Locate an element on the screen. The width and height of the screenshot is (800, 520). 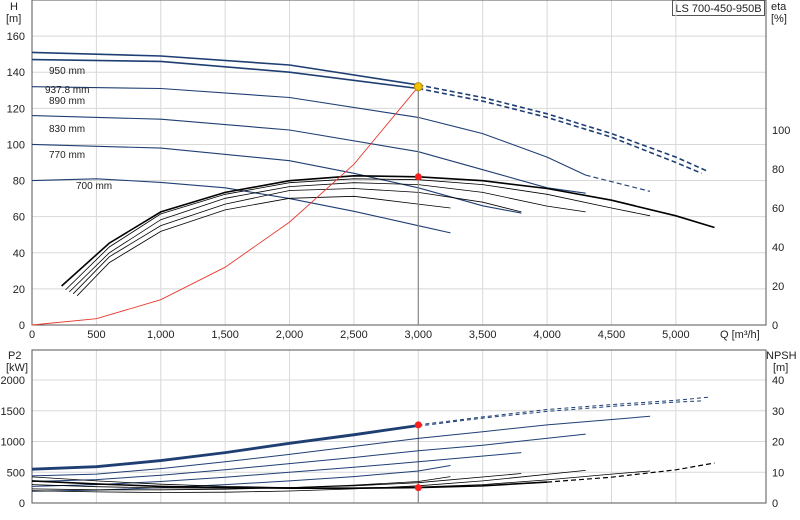
x-tick-label: 4,500 is located at coordinates (612, 335).